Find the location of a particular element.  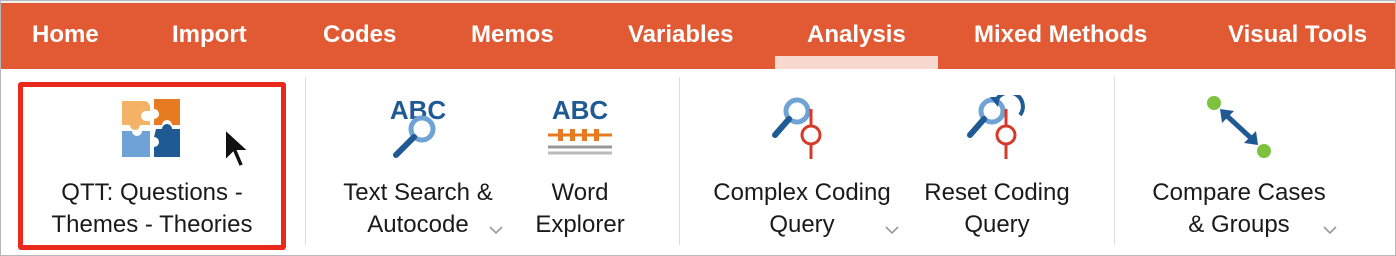

text-search-autocode-button: ABC Text Search & Autocode is located at coordinates (418, 158).